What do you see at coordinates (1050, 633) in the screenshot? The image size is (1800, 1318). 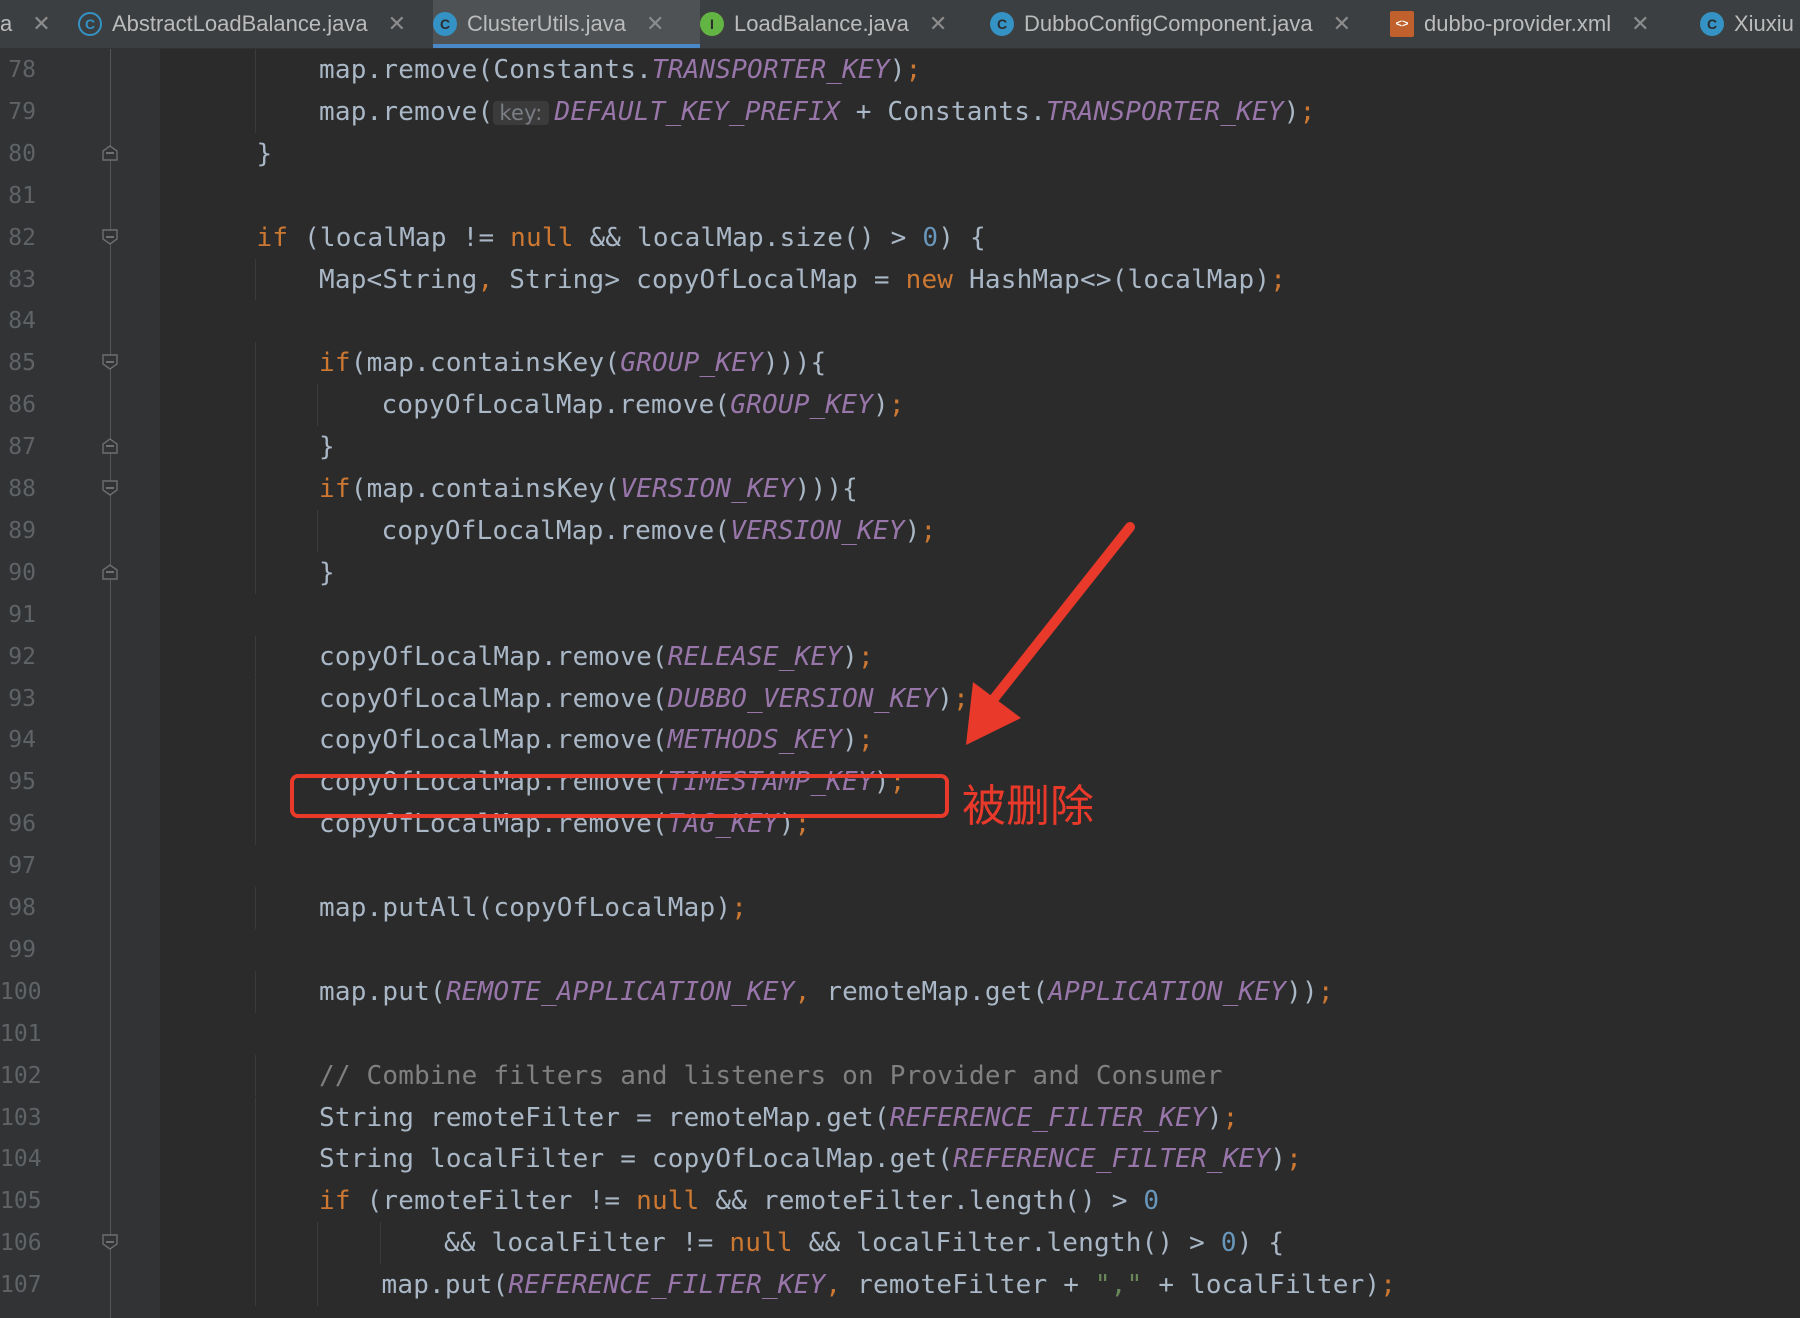 I see `red-arrow-icon` at bounding box center [1050, 633].